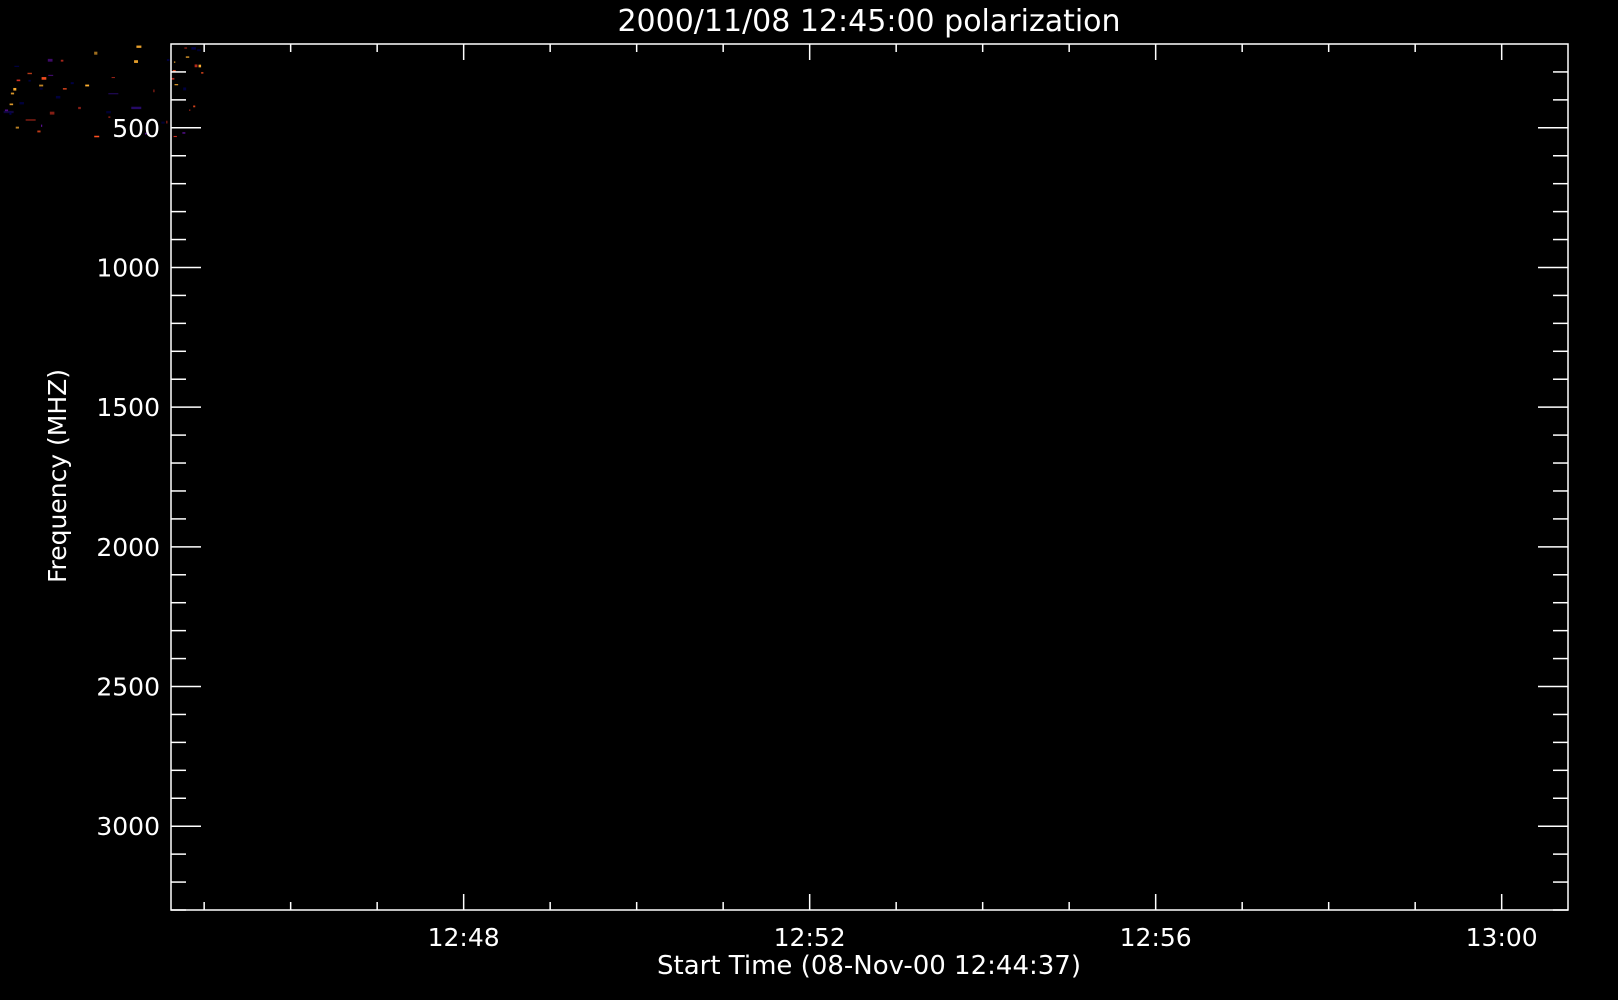 The image size is (1618, 1000). What do you see at coordinates (57, 476) in the screenshot?
I see `y-axis-label: Frequency (MHZ)` at bounding box center [57, 476].